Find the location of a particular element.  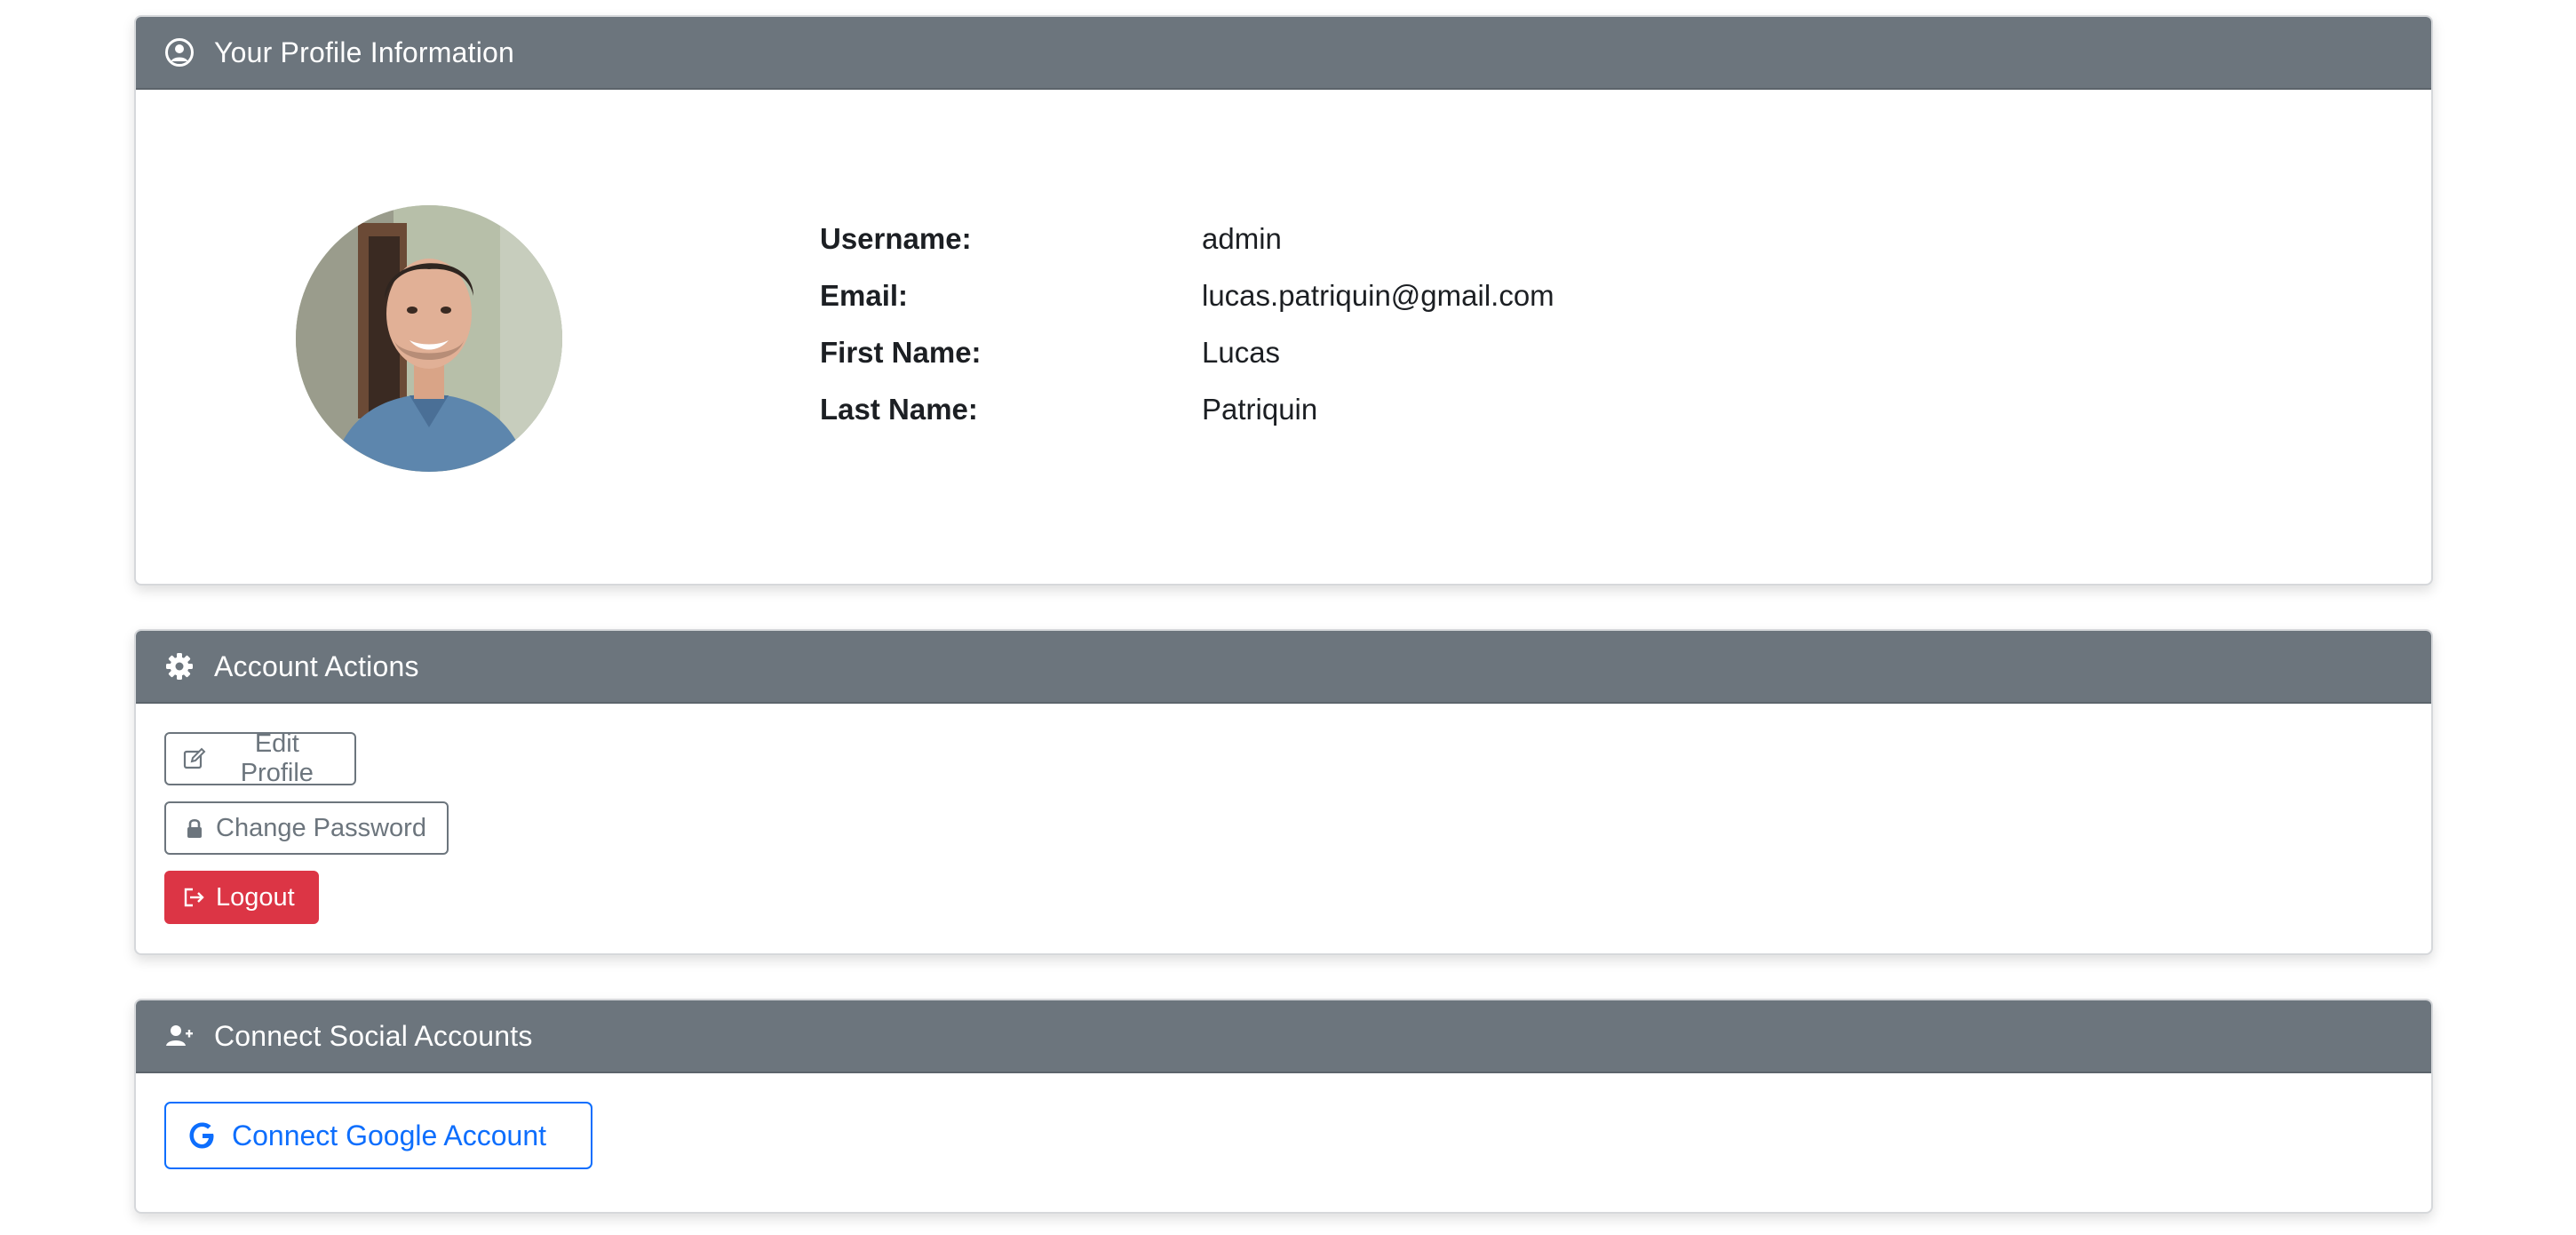

change-password-label: Change Password is located at coordinates (321, 827).